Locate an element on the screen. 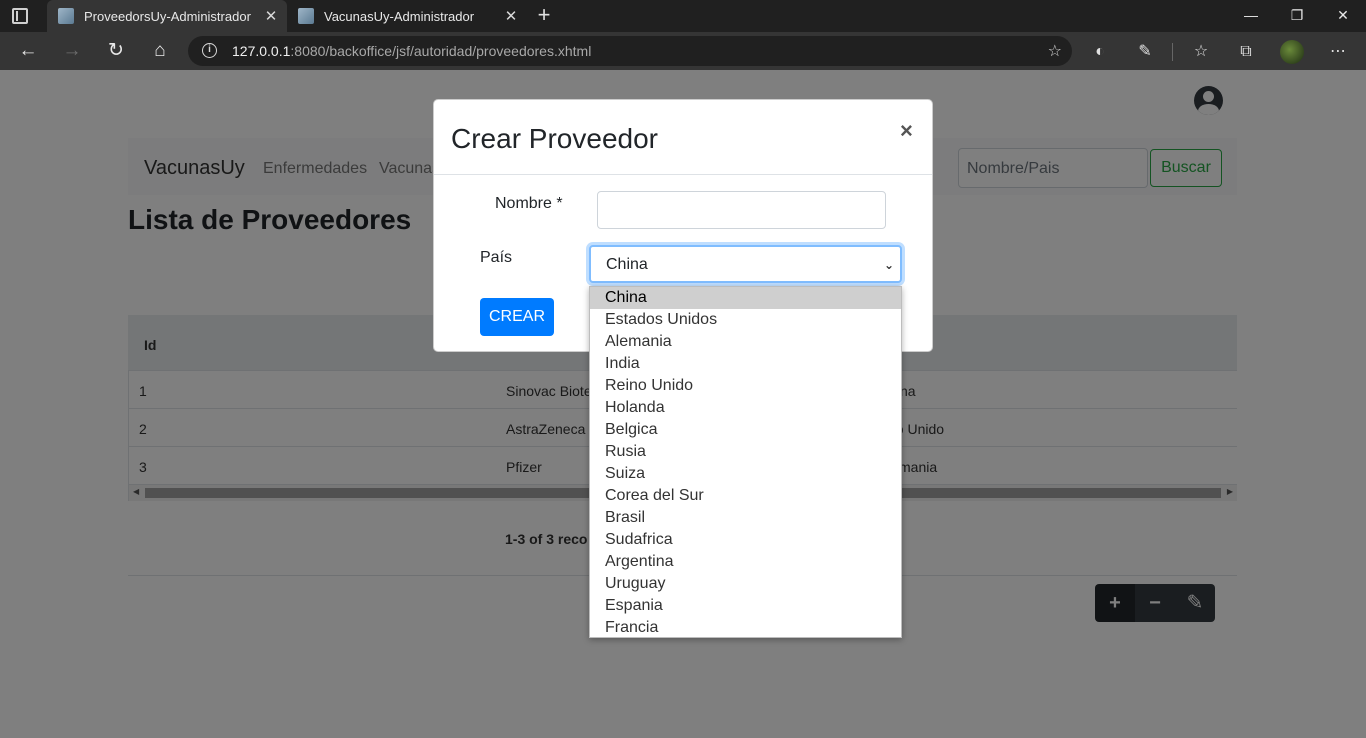 The width and height of the screenshot is (1366, 738). crear-button: CREAR is located at coordinates (517, 317).